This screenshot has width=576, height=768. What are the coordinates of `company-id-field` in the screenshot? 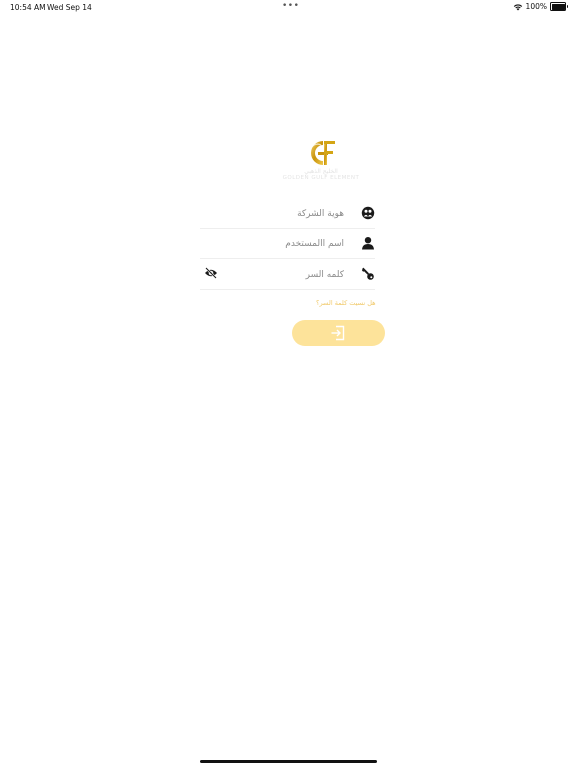 It's located at (287, 214).